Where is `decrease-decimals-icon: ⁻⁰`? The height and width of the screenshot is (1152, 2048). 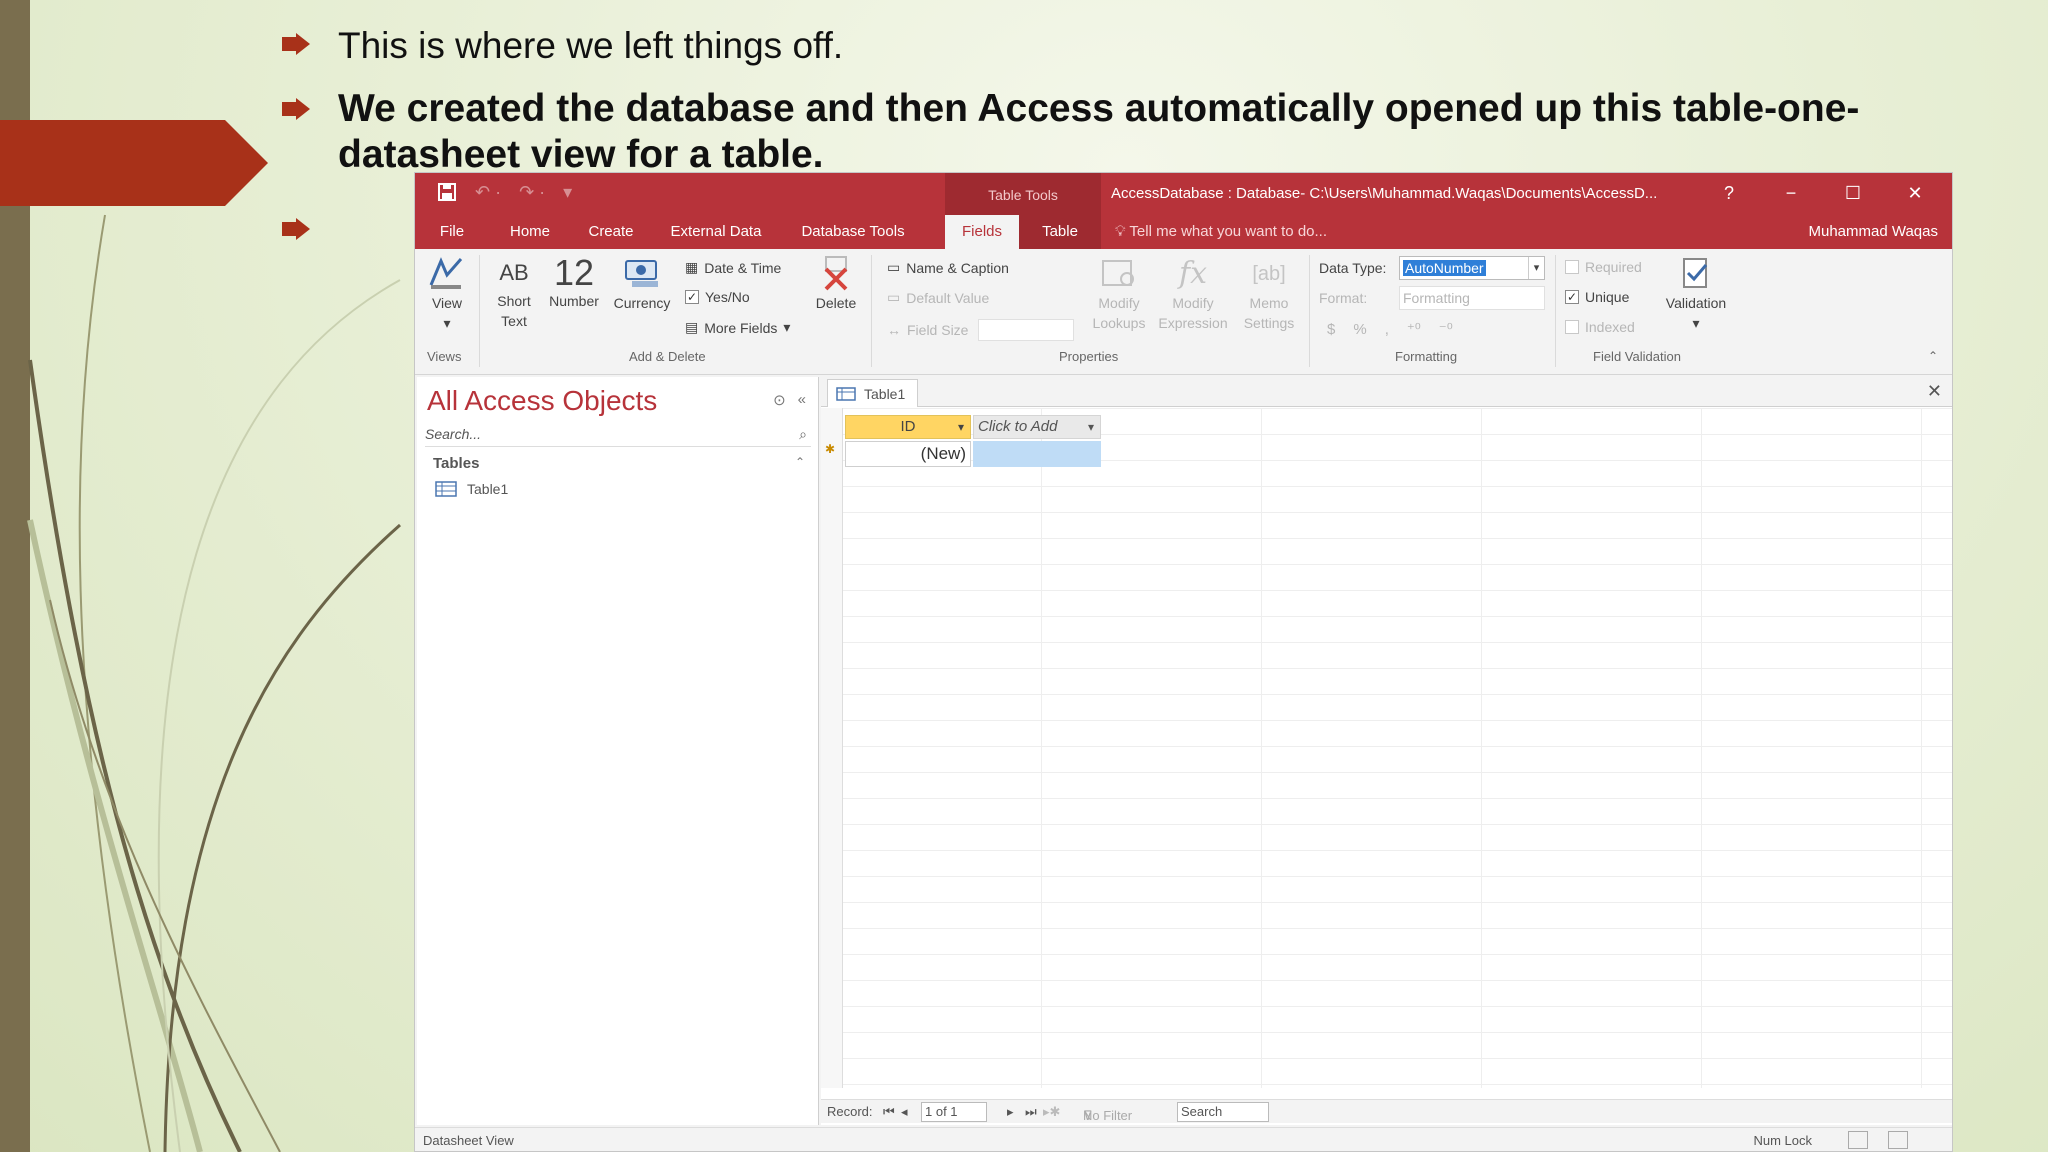 decrease-decimals-icon: ⁻⁰ is located at coordinates (1446, 329).